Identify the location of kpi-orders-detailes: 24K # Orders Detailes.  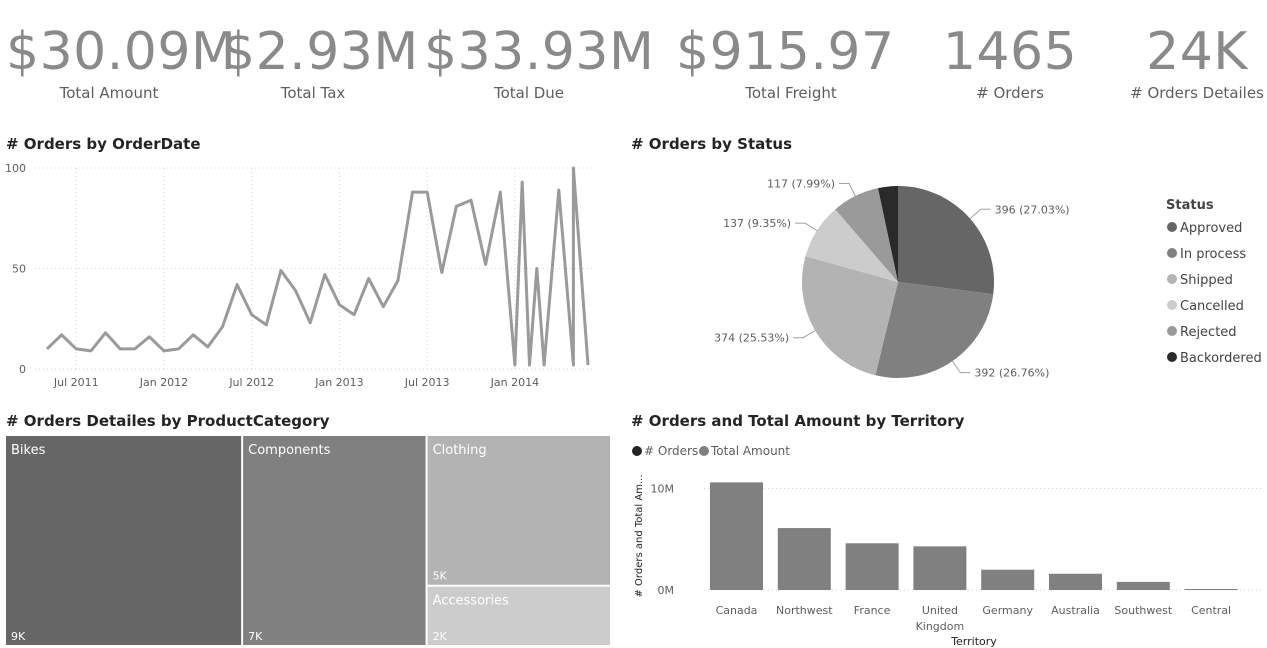
(1197, 62).